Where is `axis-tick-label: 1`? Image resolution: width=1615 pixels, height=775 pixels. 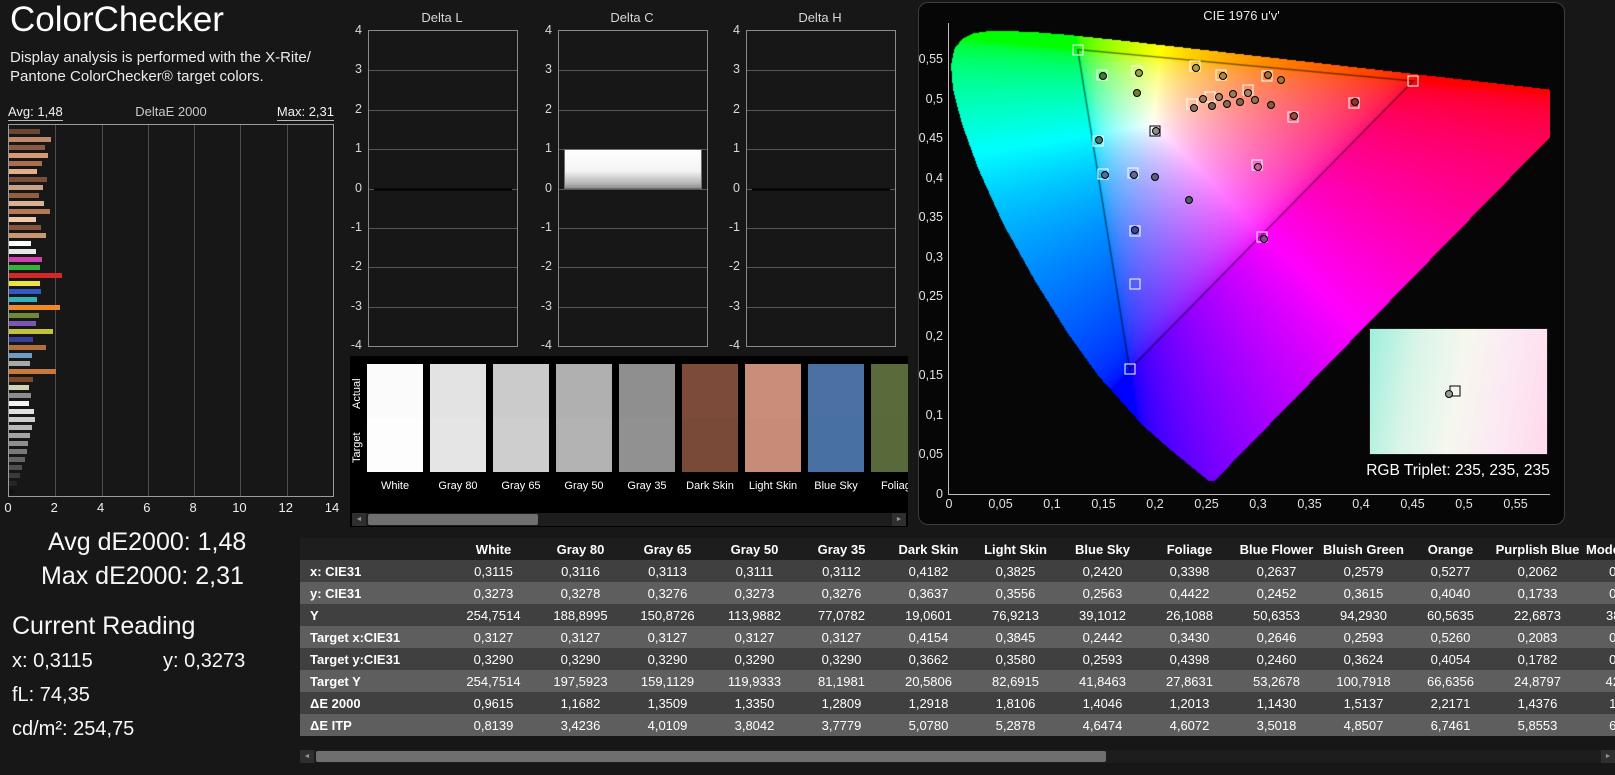 axis-tick-label: 1 is located at coordinates (358, 148).